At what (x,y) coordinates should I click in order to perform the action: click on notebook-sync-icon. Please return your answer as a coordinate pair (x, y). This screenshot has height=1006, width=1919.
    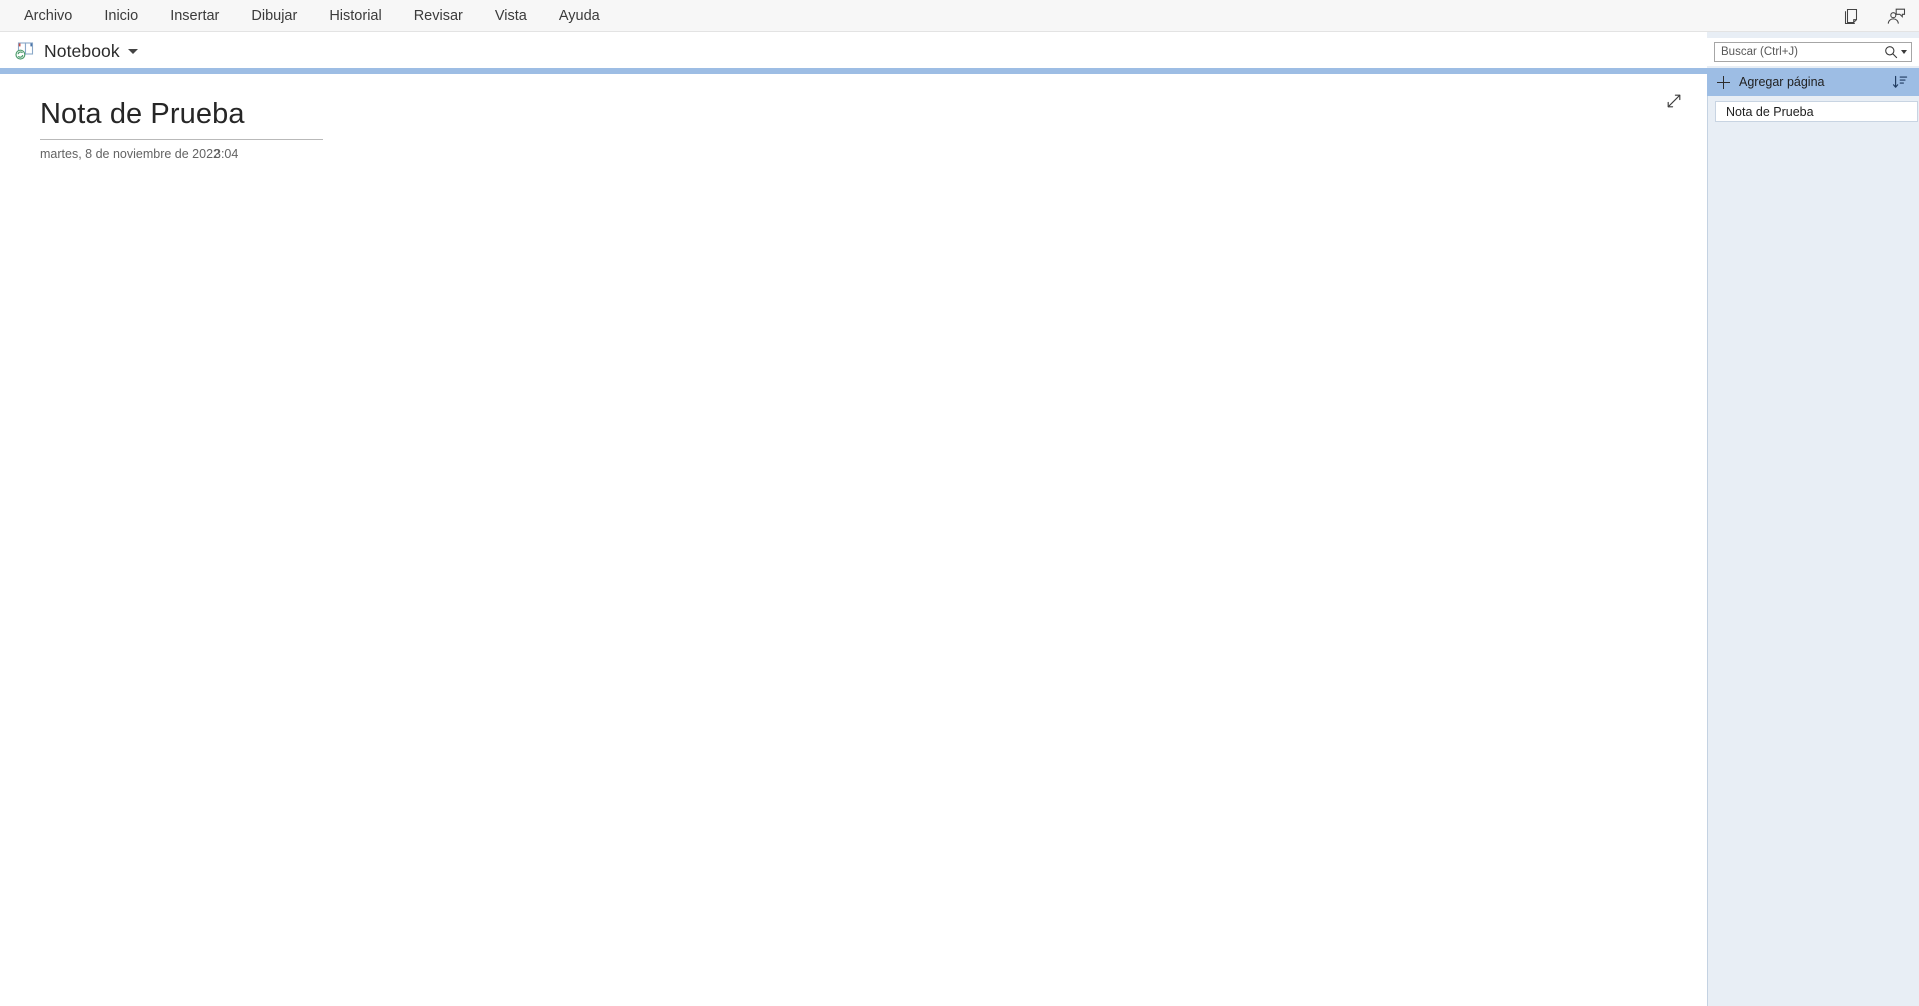
    Looking at the image, I should click on (25, 51).